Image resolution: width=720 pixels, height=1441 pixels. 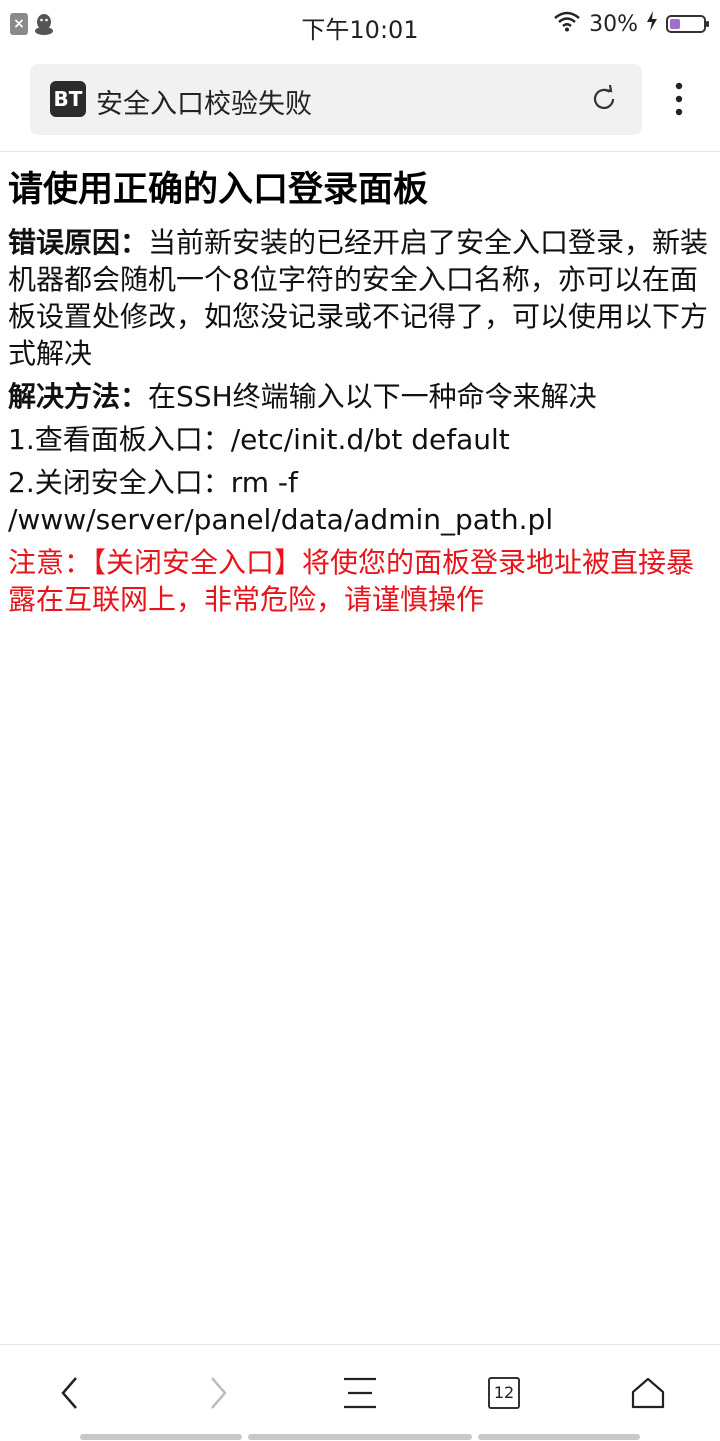 What do you see at coordinates (567, 24) in the screenshot?
I see `wifi-icon` at bounding box center [567, 24].